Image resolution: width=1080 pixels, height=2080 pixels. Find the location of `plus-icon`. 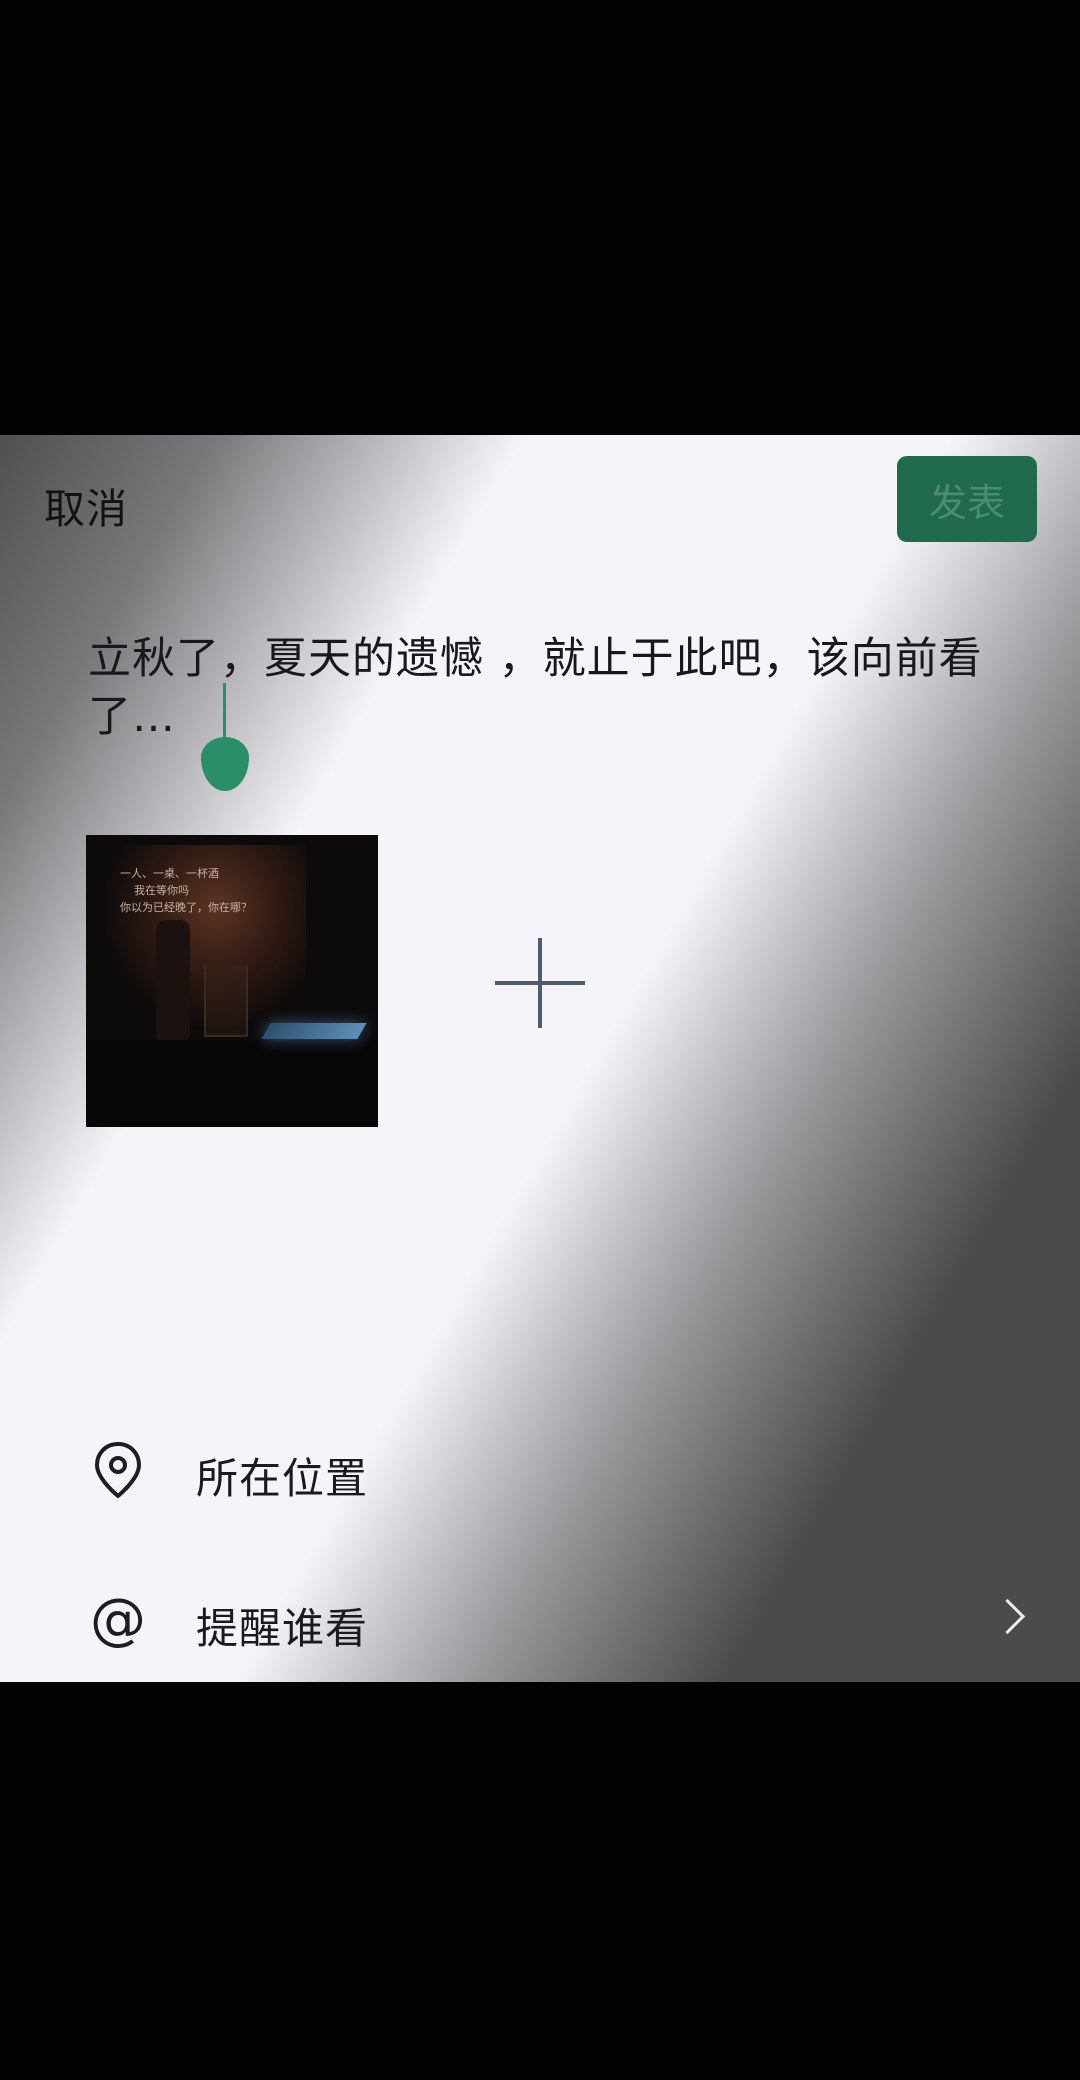

plus-icon is located at coordinates (540, 983).